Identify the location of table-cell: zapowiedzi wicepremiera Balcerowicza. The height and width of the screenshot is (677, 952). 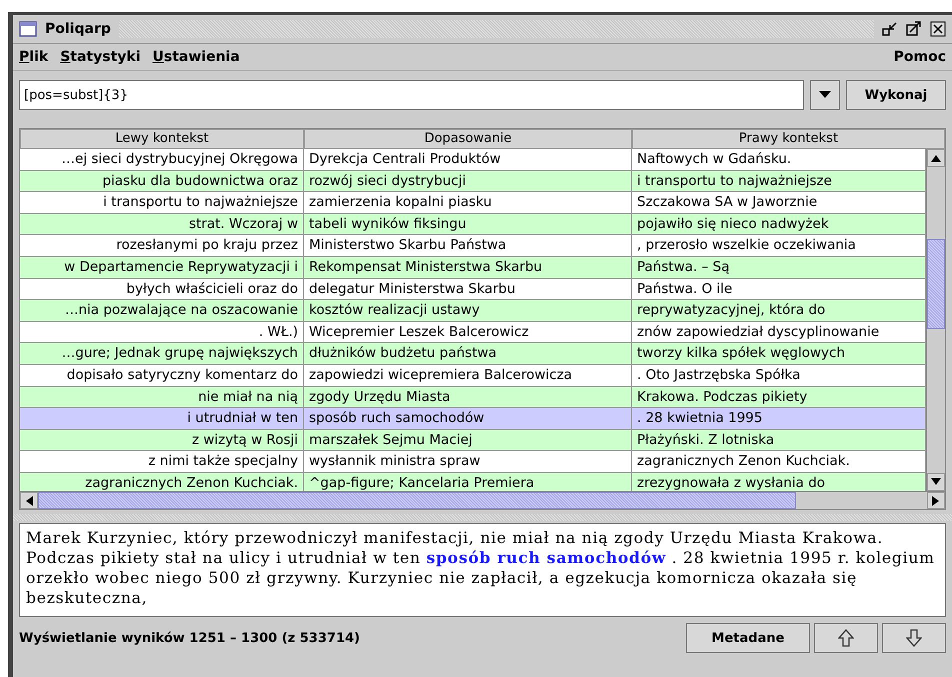
(468, 375).